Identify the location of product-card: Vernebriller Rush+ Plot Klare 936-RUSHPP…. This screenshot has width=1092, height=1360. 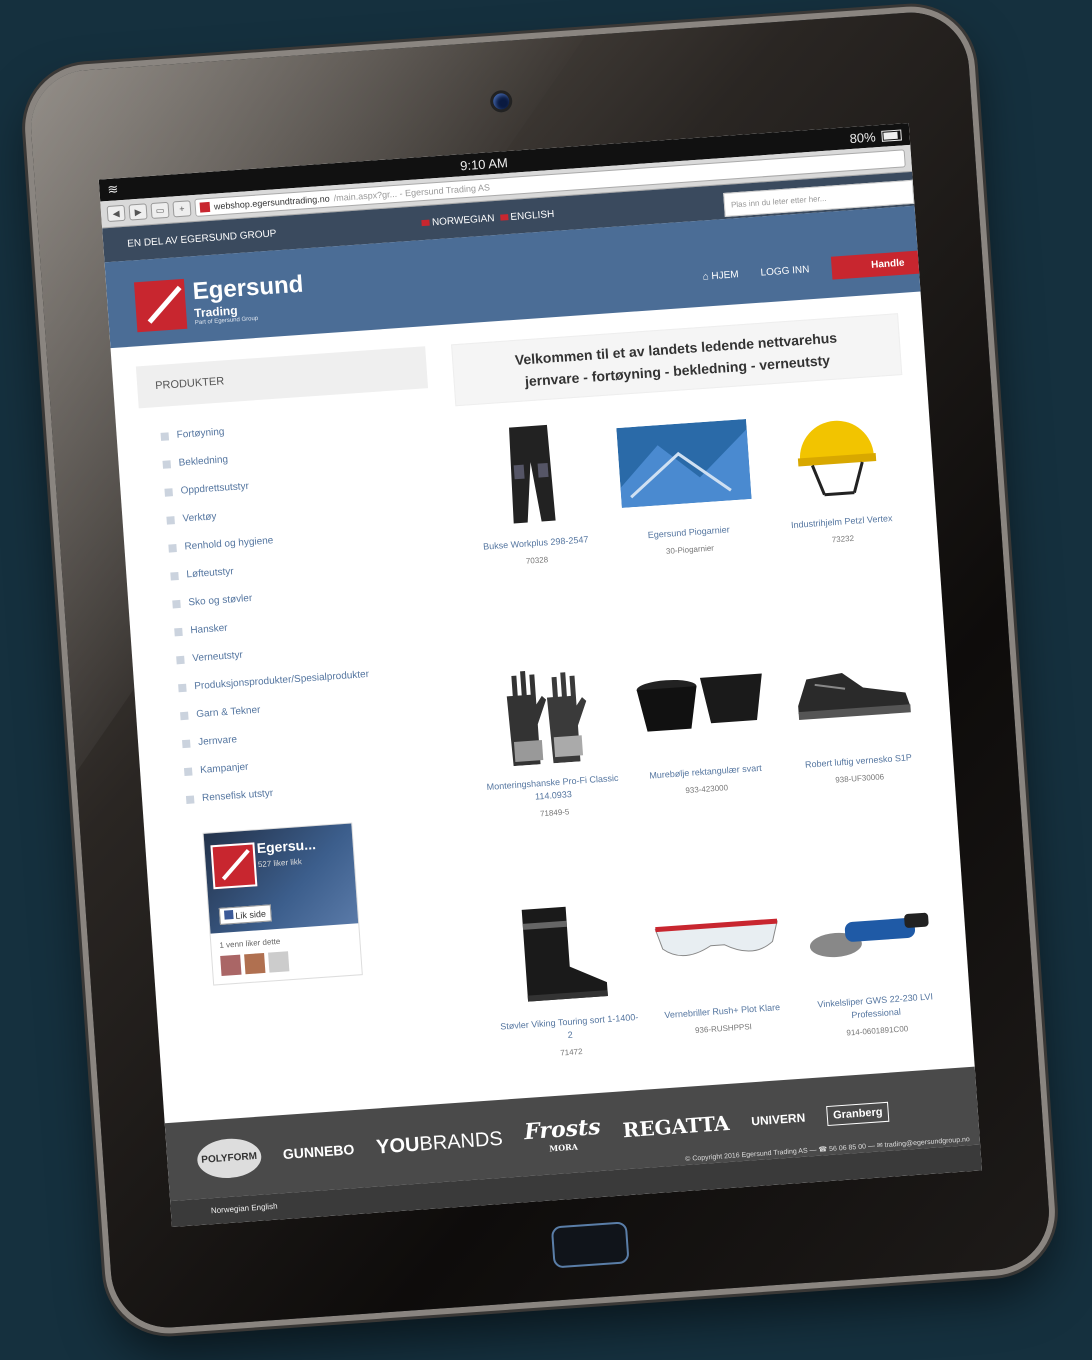
(721, 991).